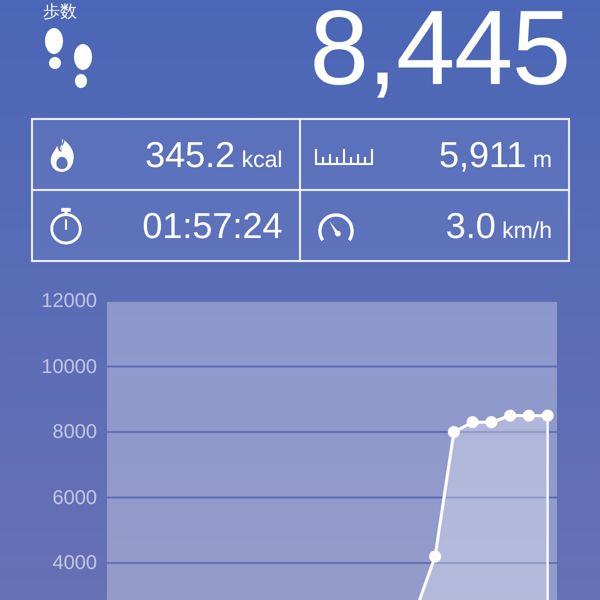  What do you see at coordinates (499, 225) in the screenshot?
I see `stat-value: 3.0 km/h` at bounding box center [499, 225].